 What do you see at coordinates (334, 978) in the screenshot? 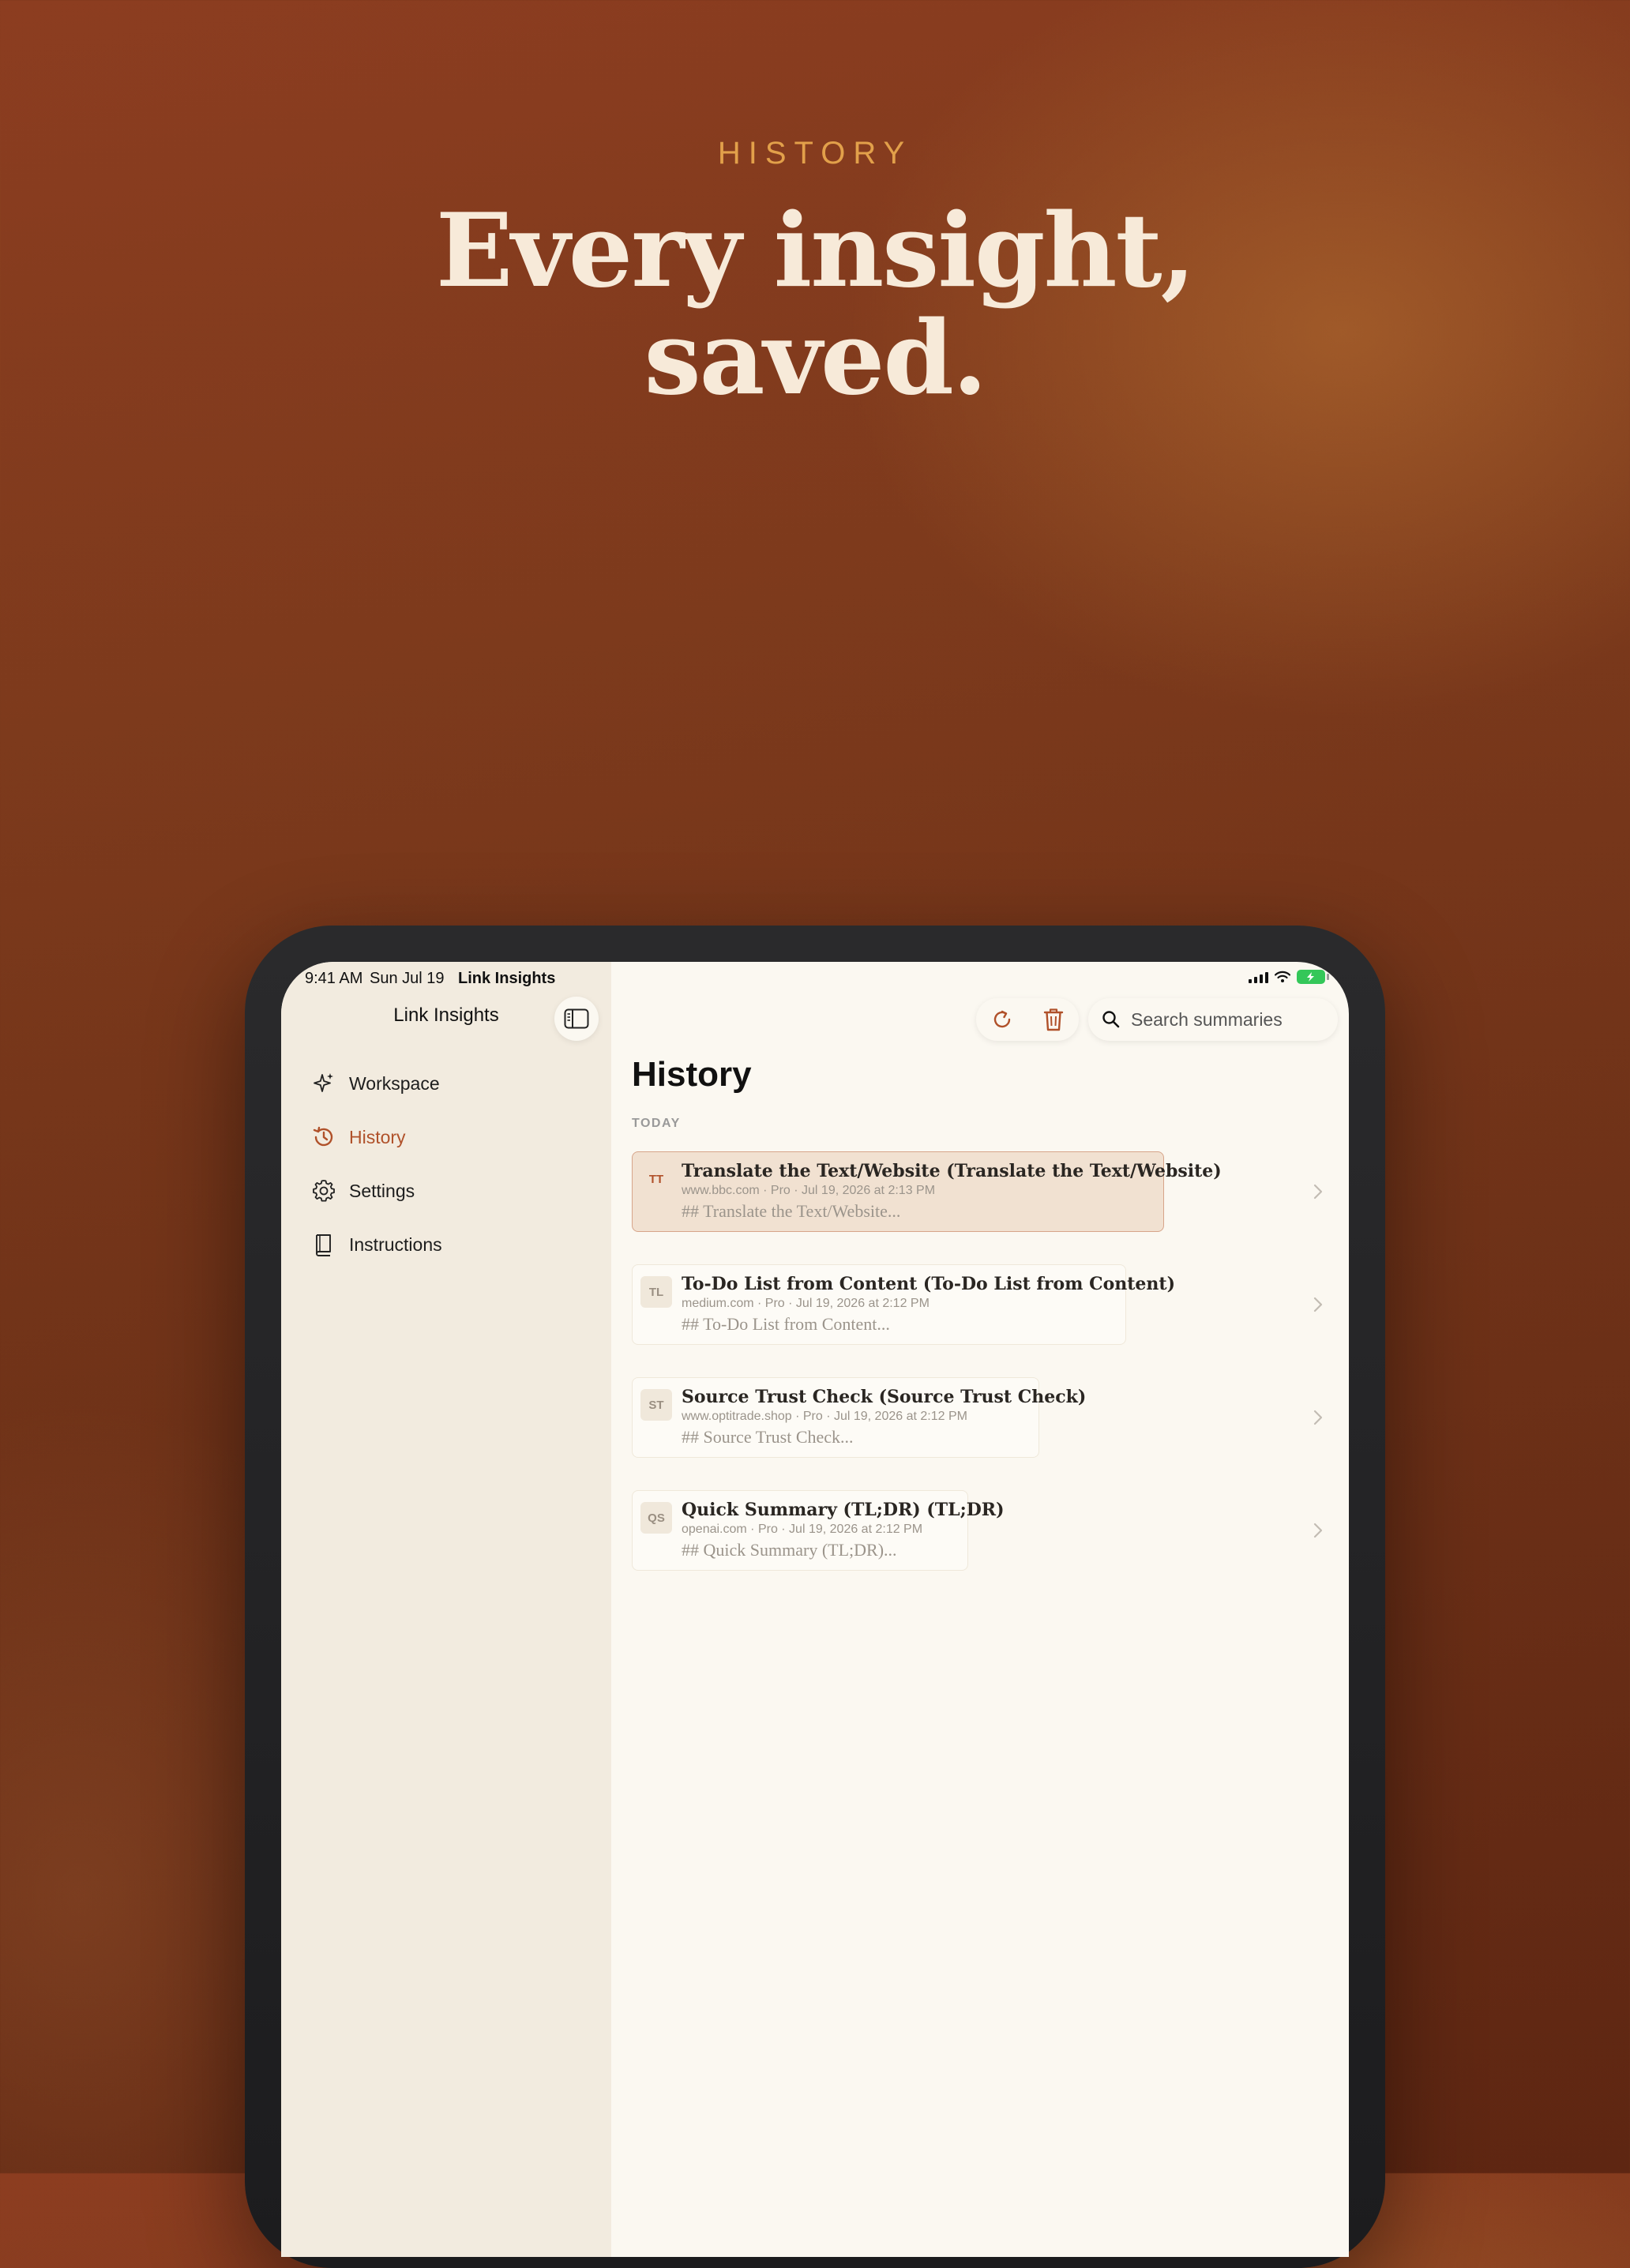
I see `status-time: 9:41 AM` at bounding box center [334, 978].